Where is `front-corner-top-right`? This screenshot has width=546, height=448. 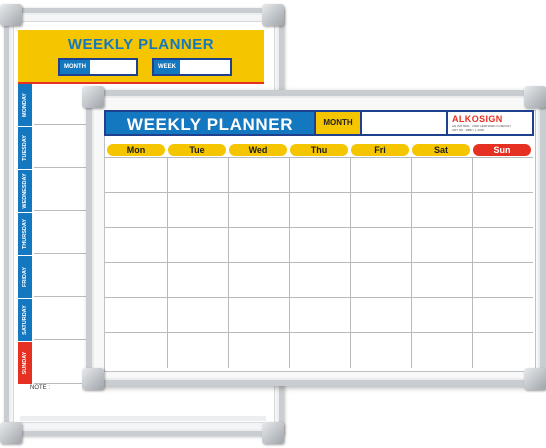 front-corner-top-right is located at coordinates (535, 97).